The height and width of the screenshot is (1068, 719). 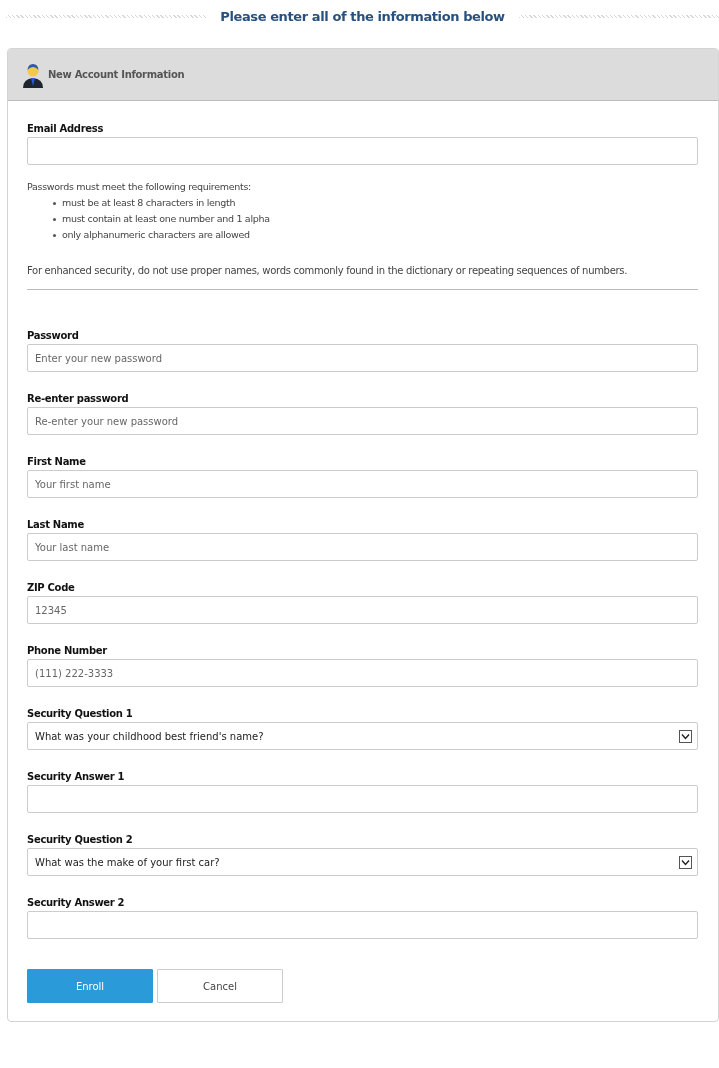 I want to click on input-field: Your first name, so click(x=362, y=484).